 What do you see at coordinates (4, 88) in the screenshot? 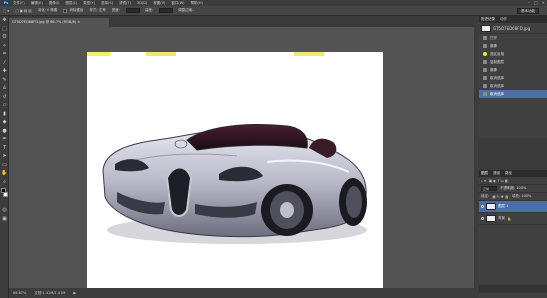
I see `clone-stamp-tool-icon: ♙` at bounding box center [4, 88].